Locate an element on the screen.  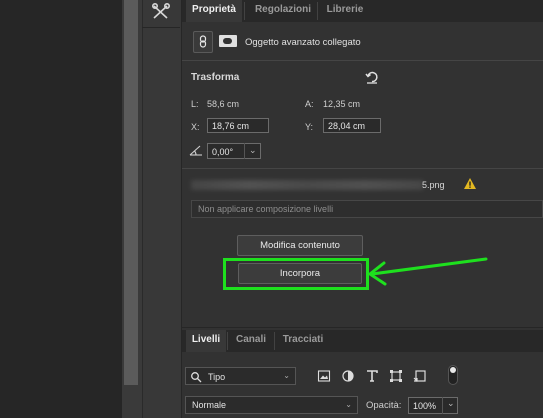
panel-icon-strip is located at coordinates (161, 209).